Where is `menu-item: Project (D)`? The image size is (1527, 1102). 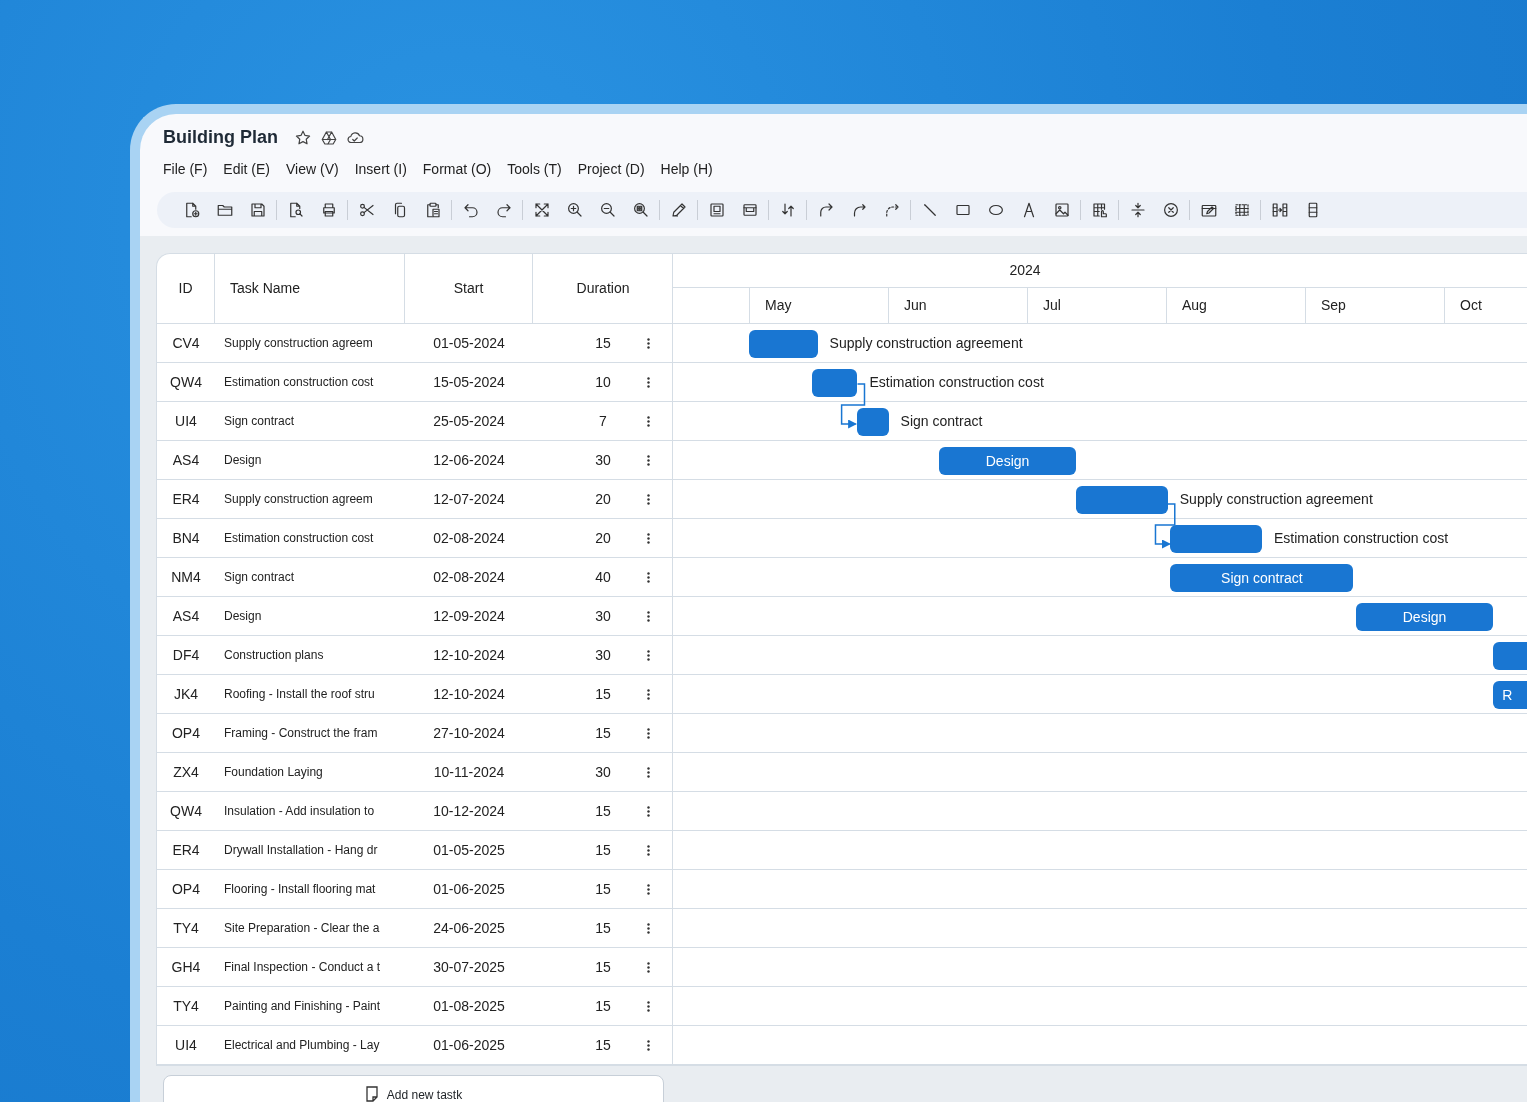
menu-item: Project (D) is located at coordinates (611, 169).